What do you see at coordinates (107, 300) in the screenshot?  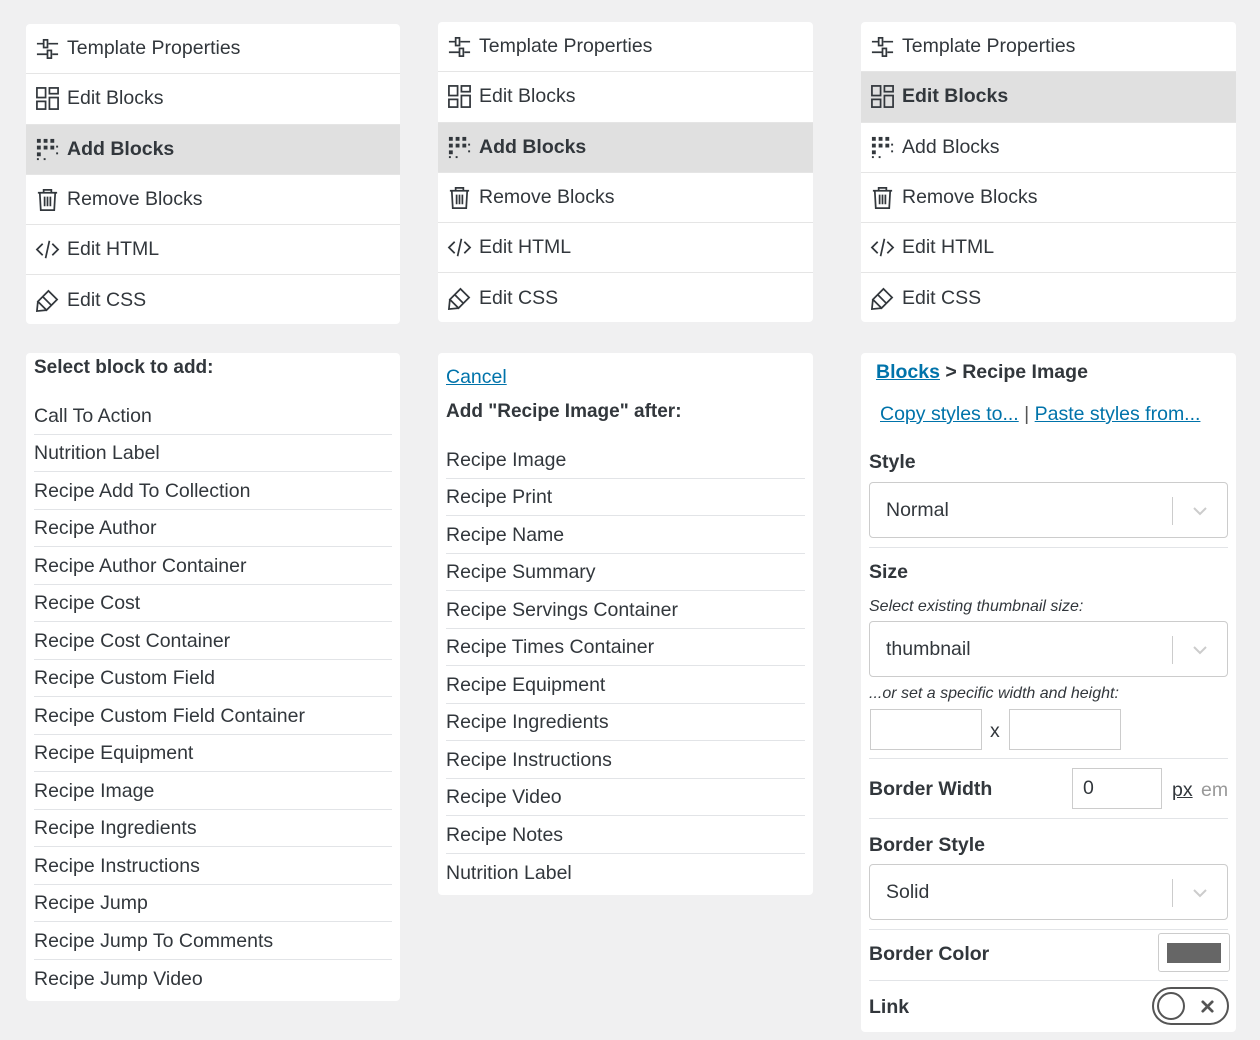 I see `menu-item-label: Edit CSS` at bounding box center [107, 300].